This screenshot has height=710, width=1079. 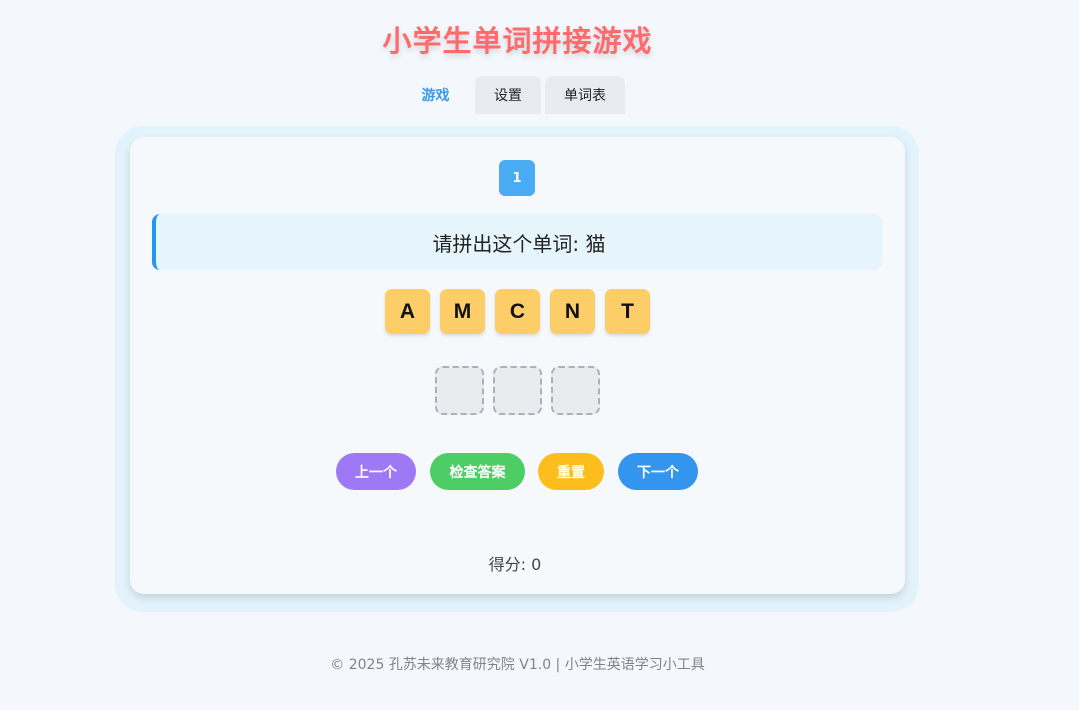 I want to click on page-title: 小学生单词拼接游戏, so click(x=517, y=41).